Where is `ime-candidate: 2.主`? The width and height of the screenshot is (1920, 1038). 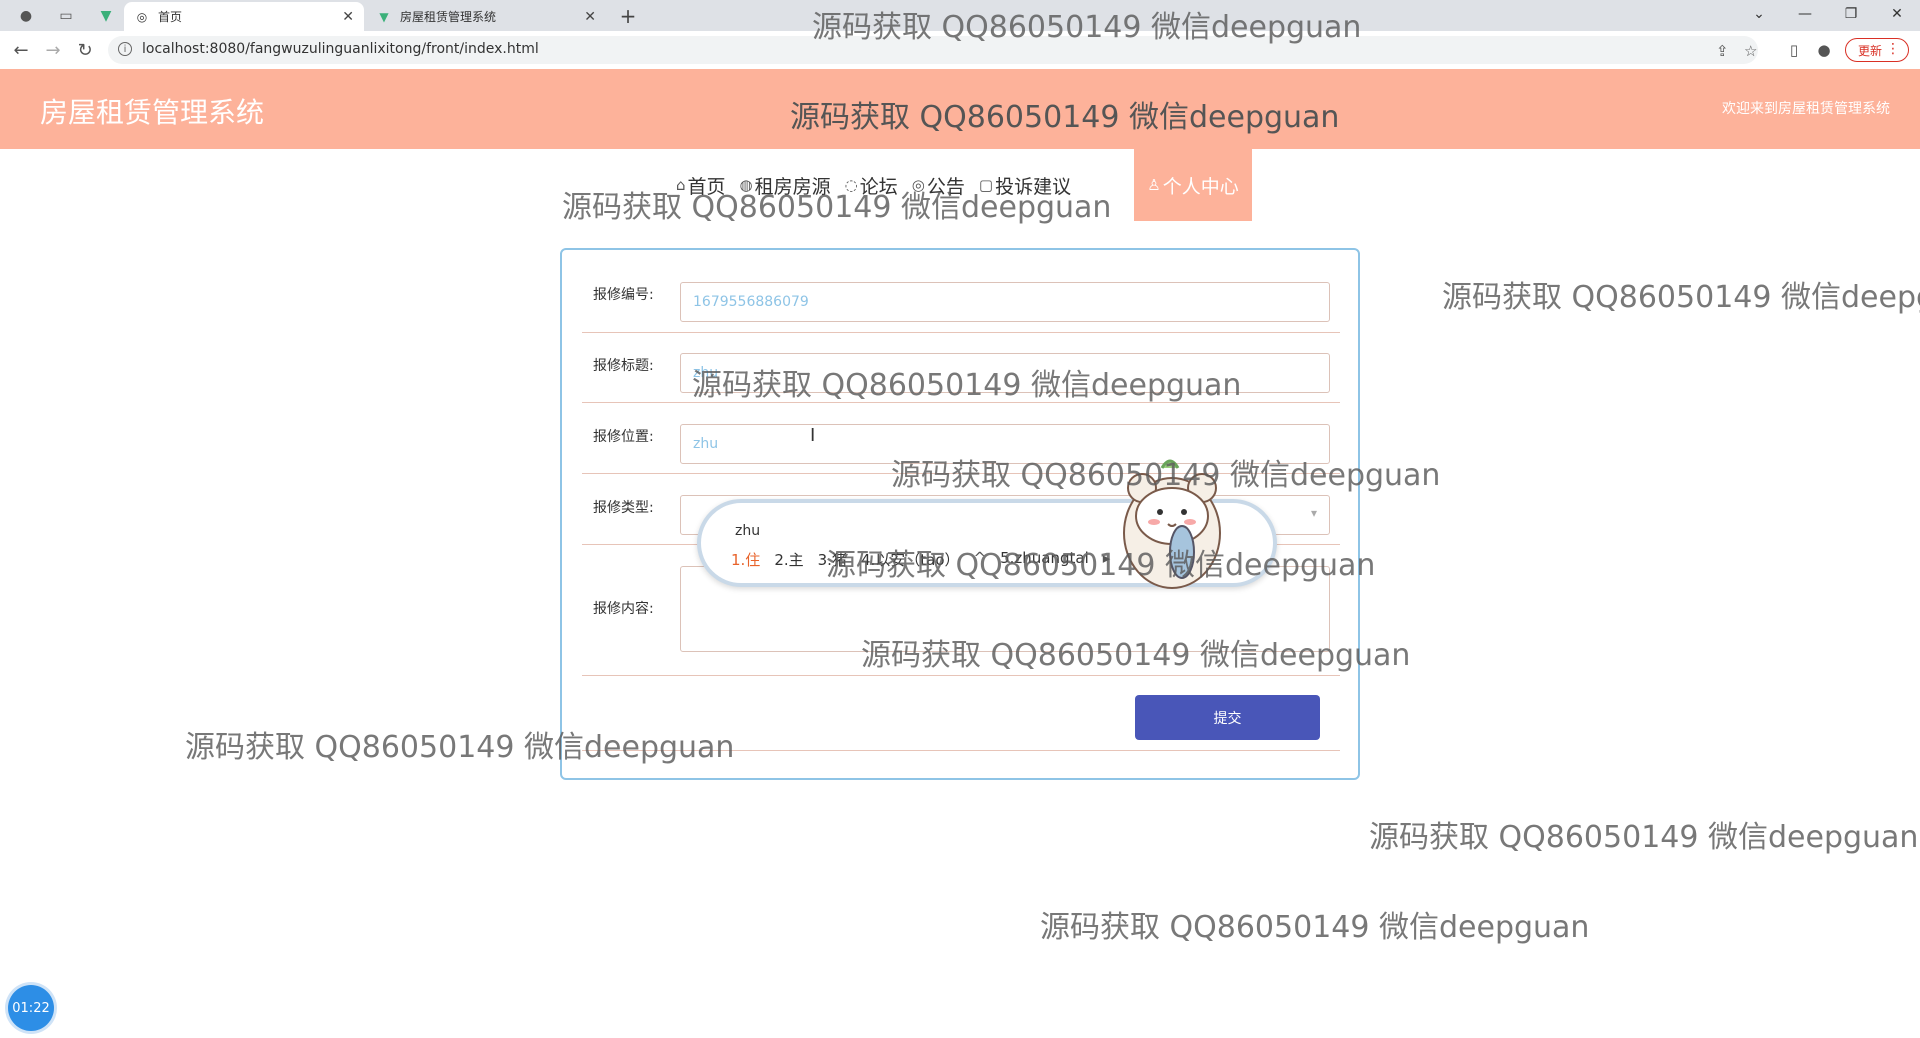
ime-candidate: 2.主 is located at coordinates (788, 559).